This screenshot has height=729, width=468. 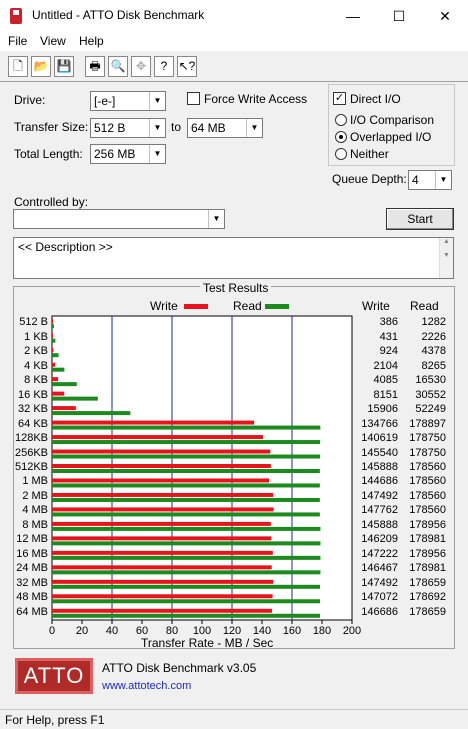 What do you see at coordinates (433, 322) in the screenshot?
I see `read-value: 1282` at bounding box center [433, 322].